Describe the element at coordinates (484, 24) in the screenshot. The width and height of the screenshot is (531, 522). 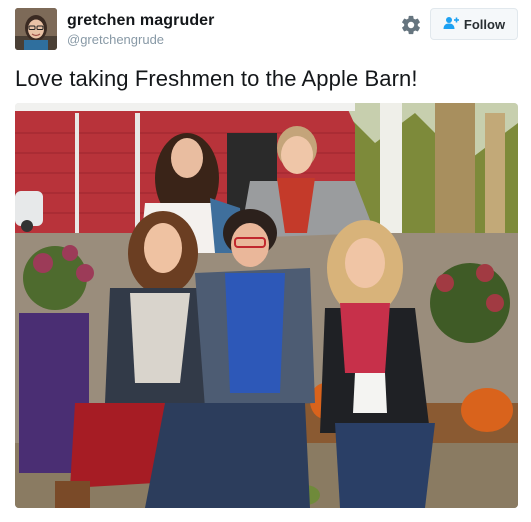
I see `follow-label: Follow` at that location.